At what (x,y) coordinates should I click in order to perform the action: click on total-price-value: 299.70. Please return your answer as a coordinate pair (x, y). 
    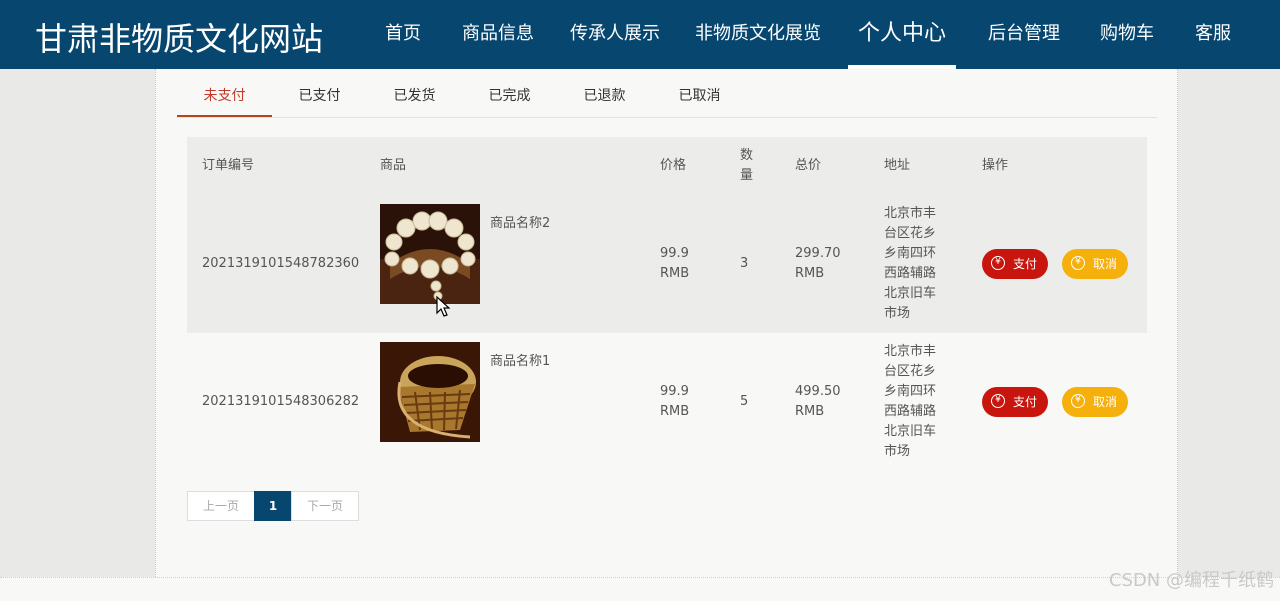
    Looking at the image, I should click on (818, 253).